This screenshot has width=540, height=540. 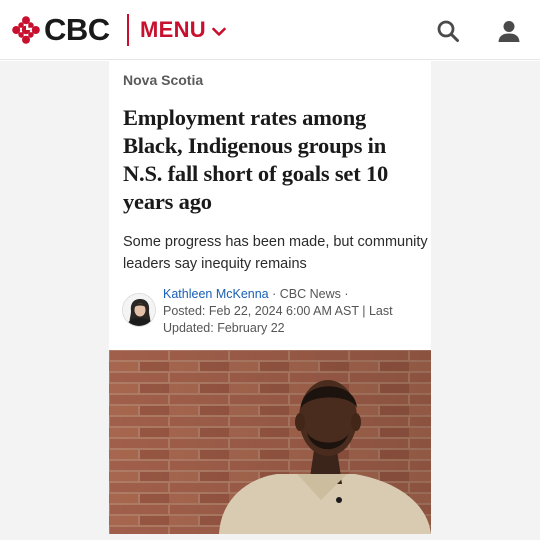 I want to click on posted-label: Posted:, so click(x=184, y=311).